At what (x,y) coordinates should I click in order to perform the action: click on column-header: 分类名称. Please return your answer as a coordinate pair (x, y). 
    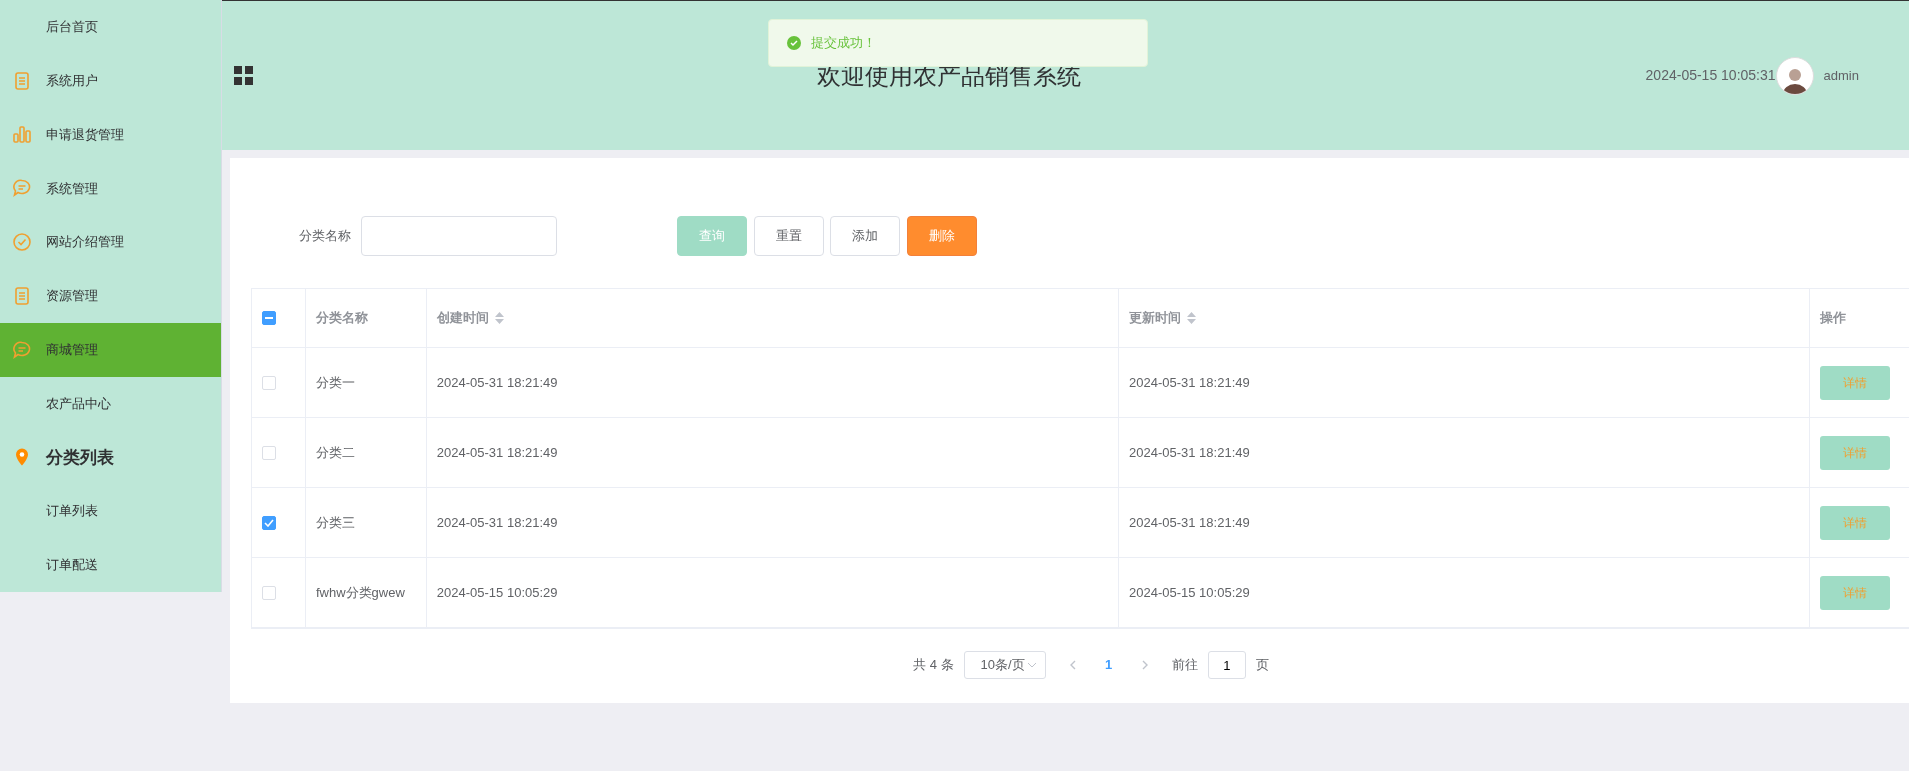
    Looking at the image, I should click on (341, 318).